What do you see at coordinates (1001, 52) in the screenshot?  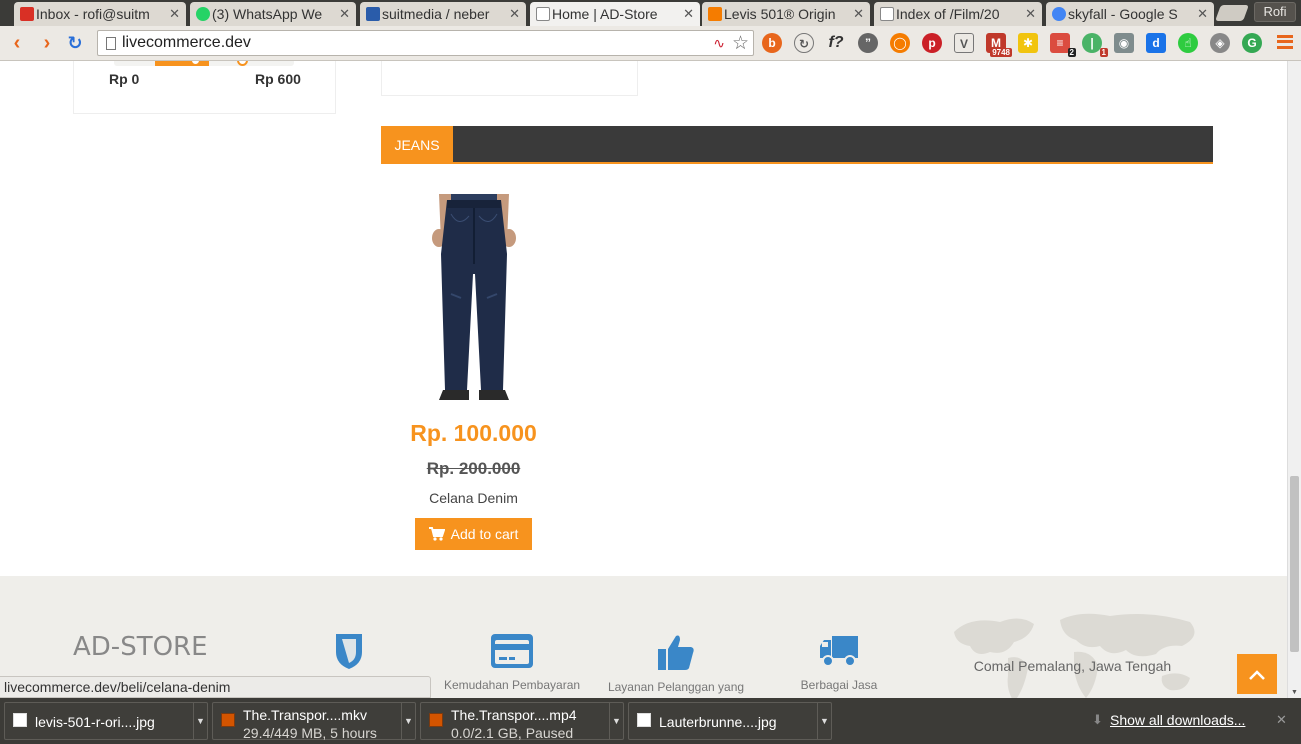 I see `gmail-badge: 9748` at bounding box center [1001, 52].